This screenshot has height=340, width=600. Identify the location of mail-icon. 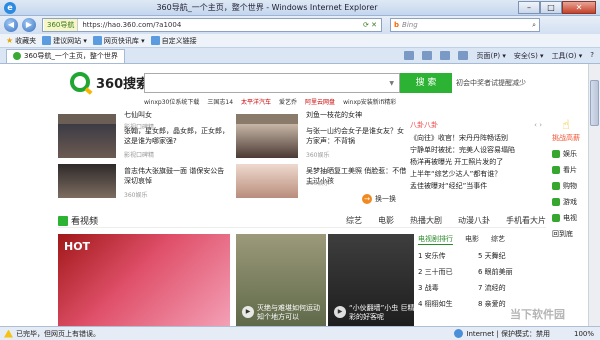
(445, 55).